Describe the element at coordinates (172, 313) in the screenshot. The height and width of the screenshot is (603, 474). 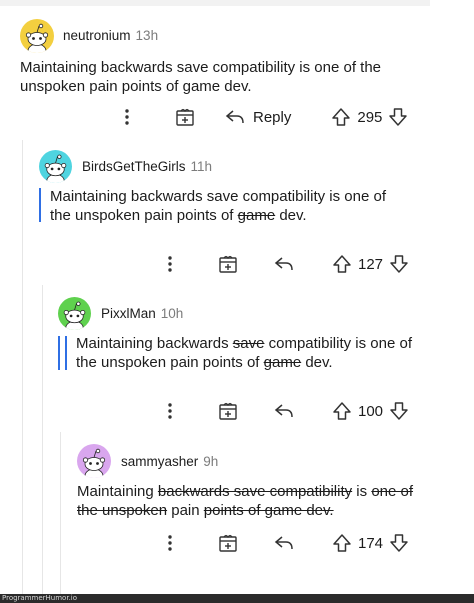
I see `timestamp: 10h` at that location.